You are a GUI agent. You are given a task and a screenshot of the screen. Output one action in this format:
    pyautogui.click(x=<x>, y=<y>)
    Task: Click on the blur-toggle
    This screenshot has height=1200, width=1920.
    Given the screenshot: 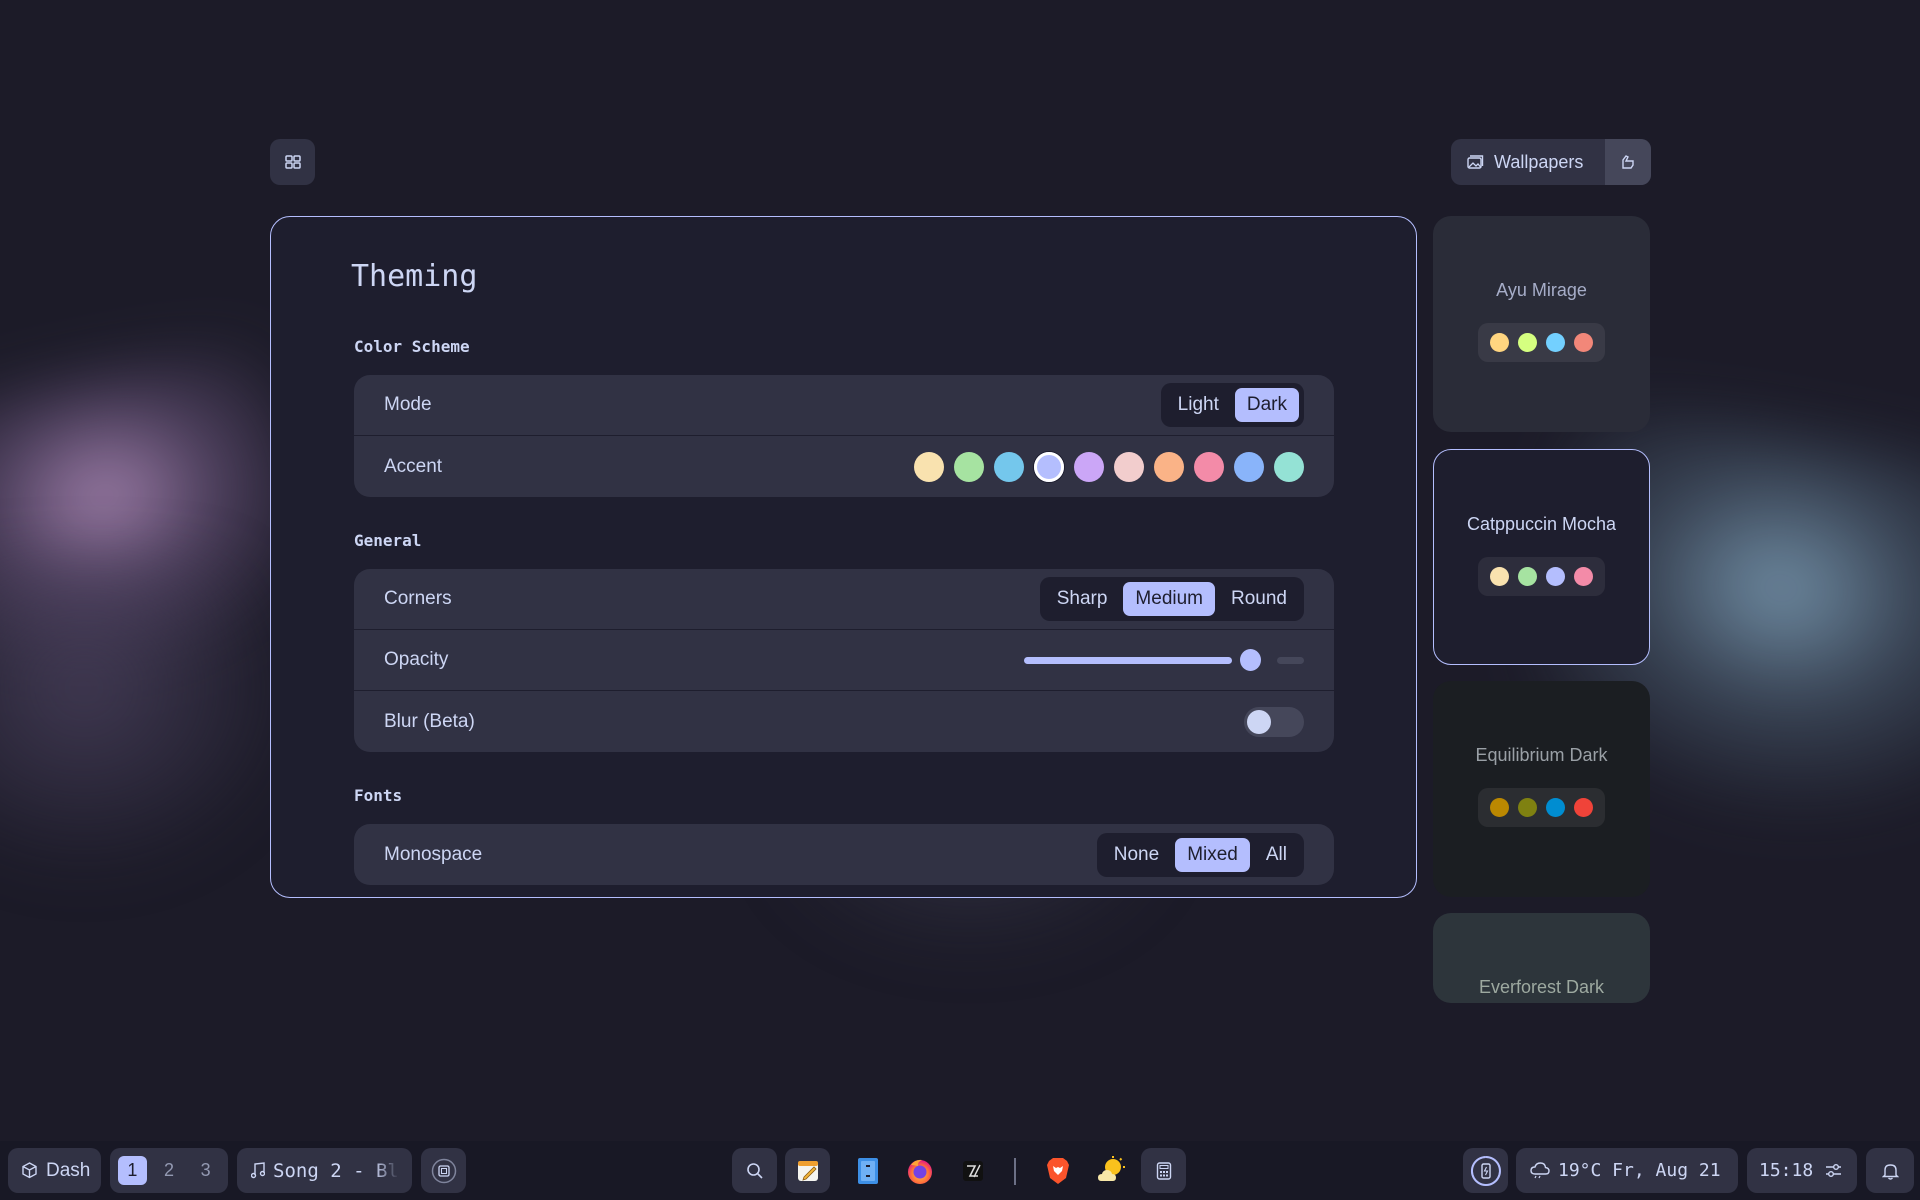 What is the action you would take?
    pyautogui.click(x=1274, y=721)
    